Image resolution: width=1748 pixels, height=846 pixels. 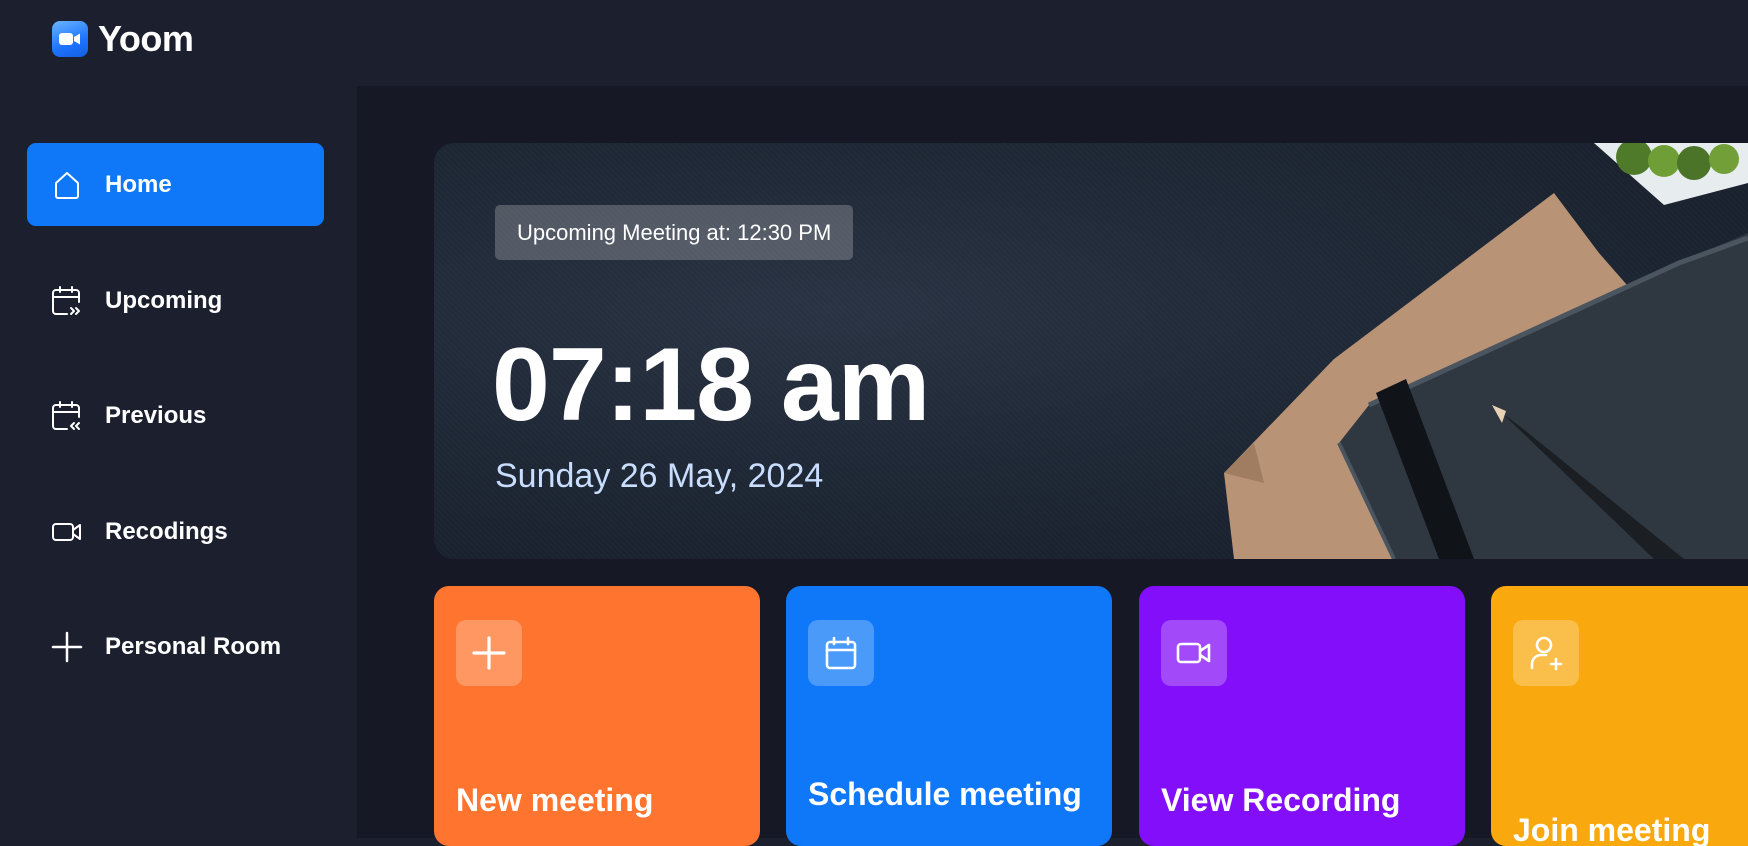 What do you see at coordinates (146, 38) in the screenshot?
I see `app-name: Yoom` at bounding box center [146, 38].